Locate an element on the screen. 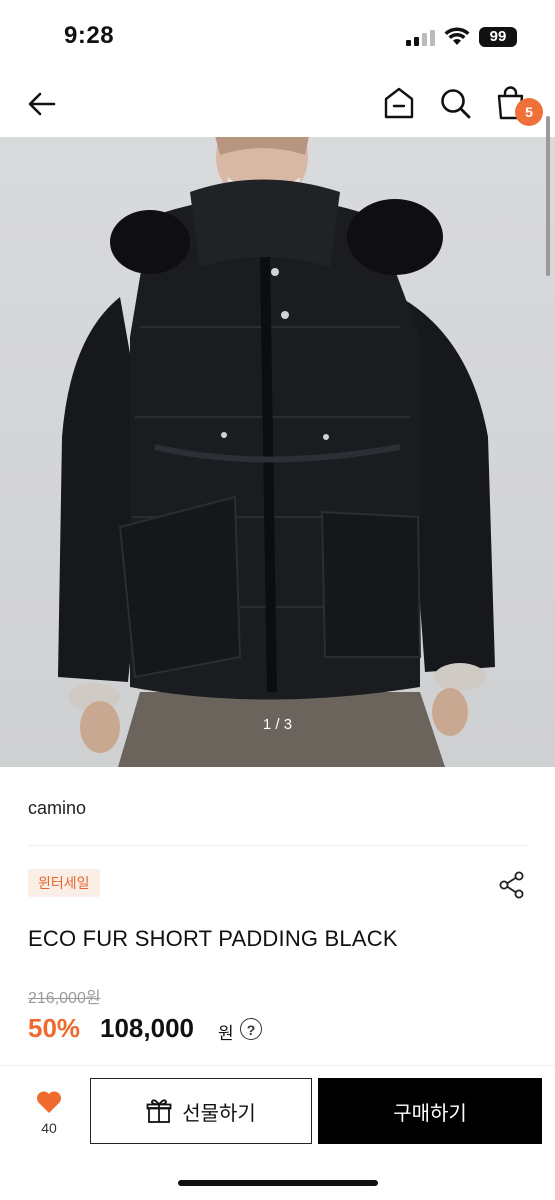 The height and width of the screenshot is (1200, 555). heart-icon is located at coordinates (49, 1102).